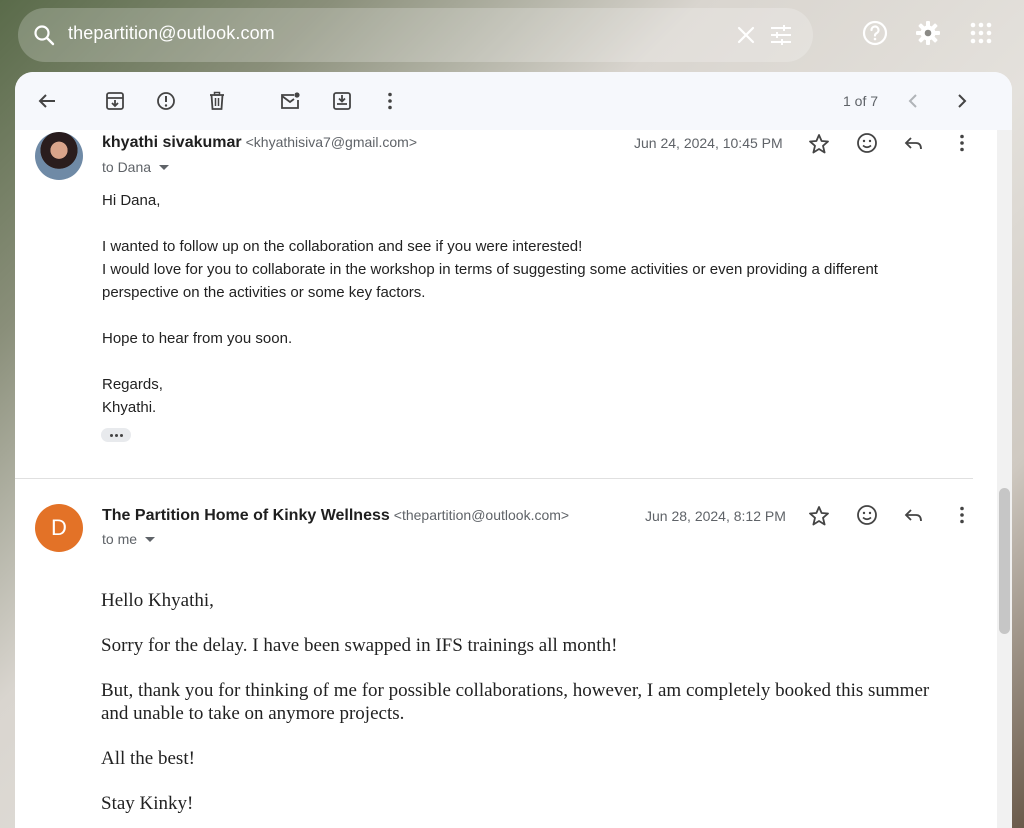 The height and width of the screenshot is (828, 1024). Describe the element at coordinates (131, 200) in the screenshot. I see `body-line: Hi Dana,` at that location.